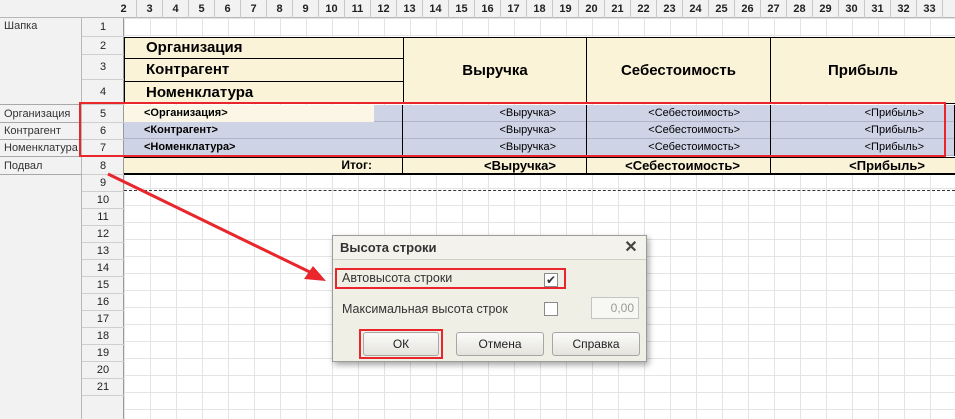  I want to click on help-button: Справка, so click(596, 344).